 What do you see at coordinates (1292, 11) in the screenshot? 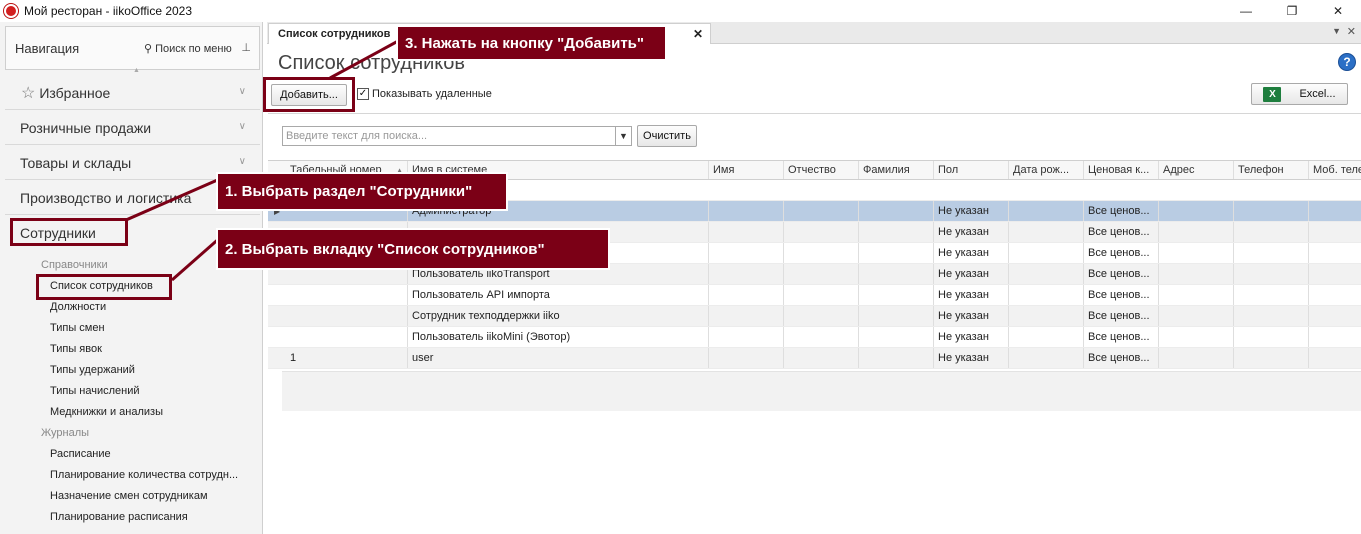
I see `restore-button: ❐` at bounding box center [1292, 11].